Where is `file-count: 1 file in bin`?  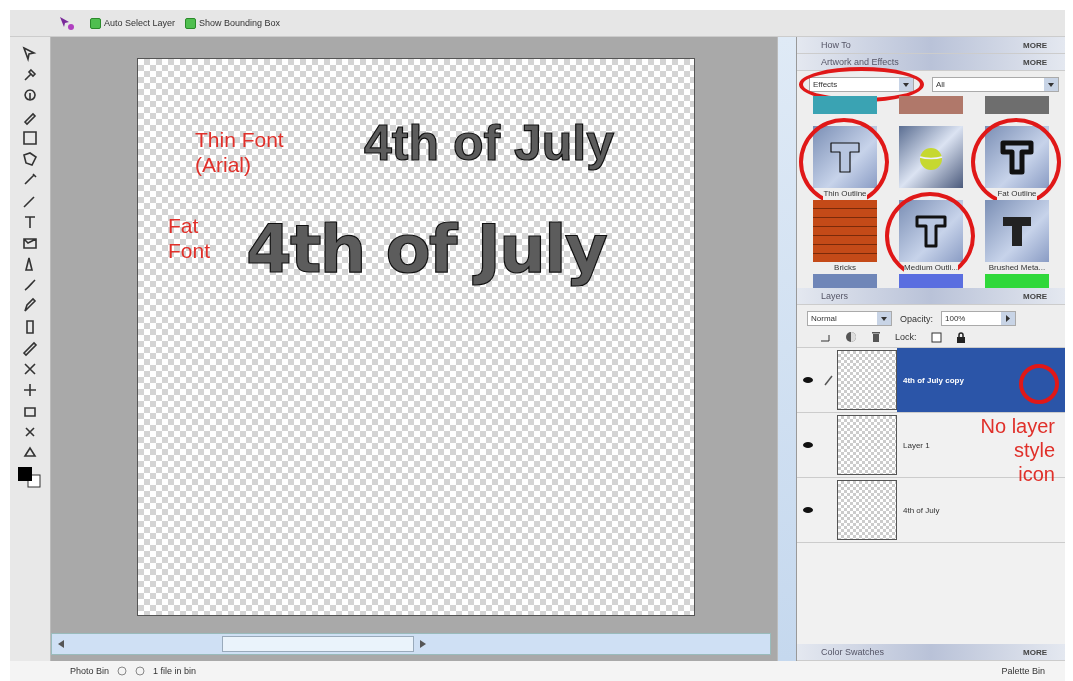 file-count: 1 file in bin is located at coordinates (175, 671).